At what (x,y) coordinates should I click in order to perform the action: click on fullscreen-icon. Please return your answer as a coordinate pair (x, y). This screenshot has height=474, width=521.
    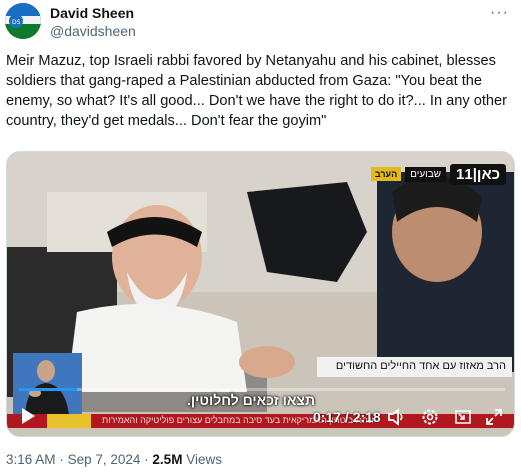
    Looking at the image, I should click on (494, 417).